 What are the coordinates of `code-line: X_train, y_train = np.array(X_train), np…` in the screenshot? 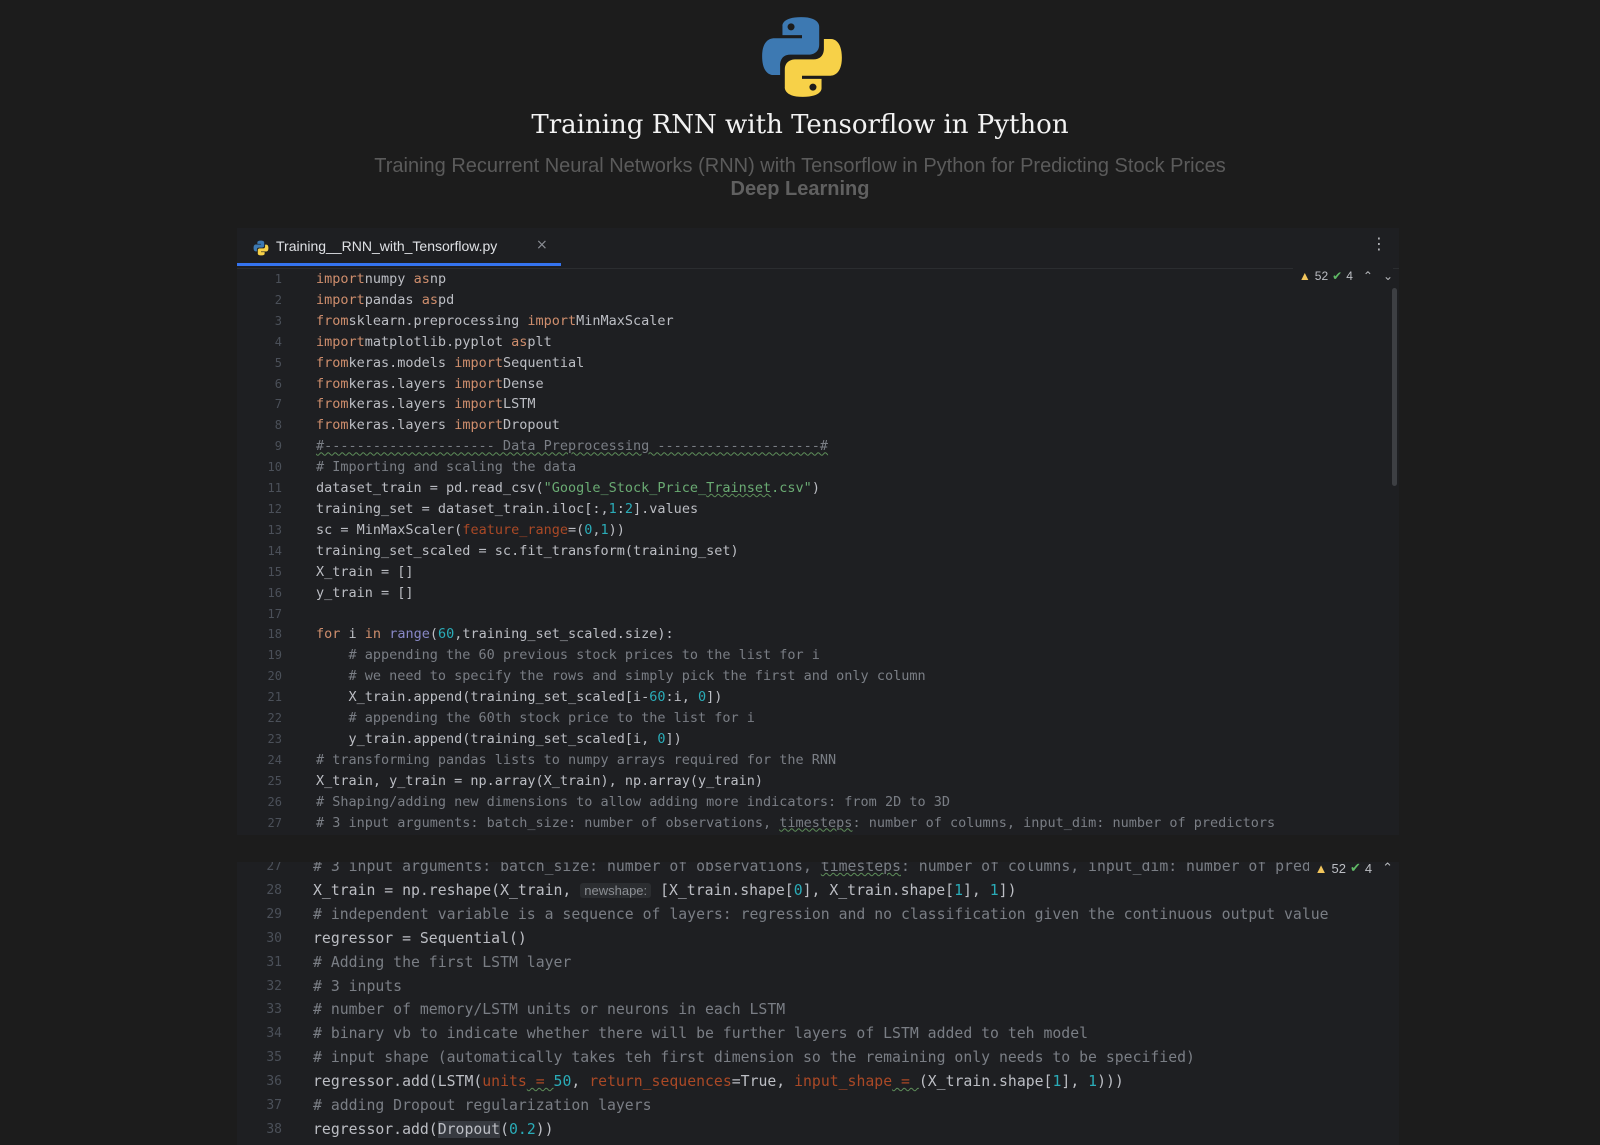 It's located at (846, 781).